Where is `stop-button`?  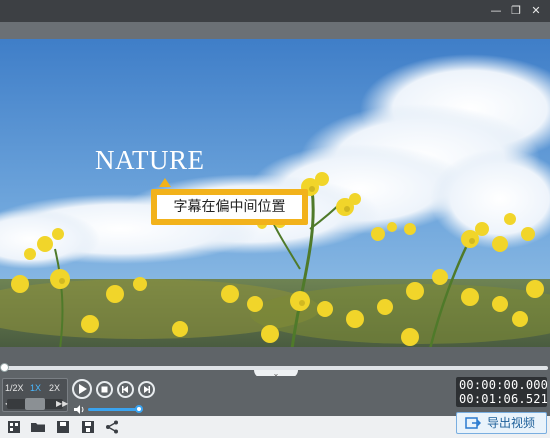 stop-button is located at coordinates (104, 389).